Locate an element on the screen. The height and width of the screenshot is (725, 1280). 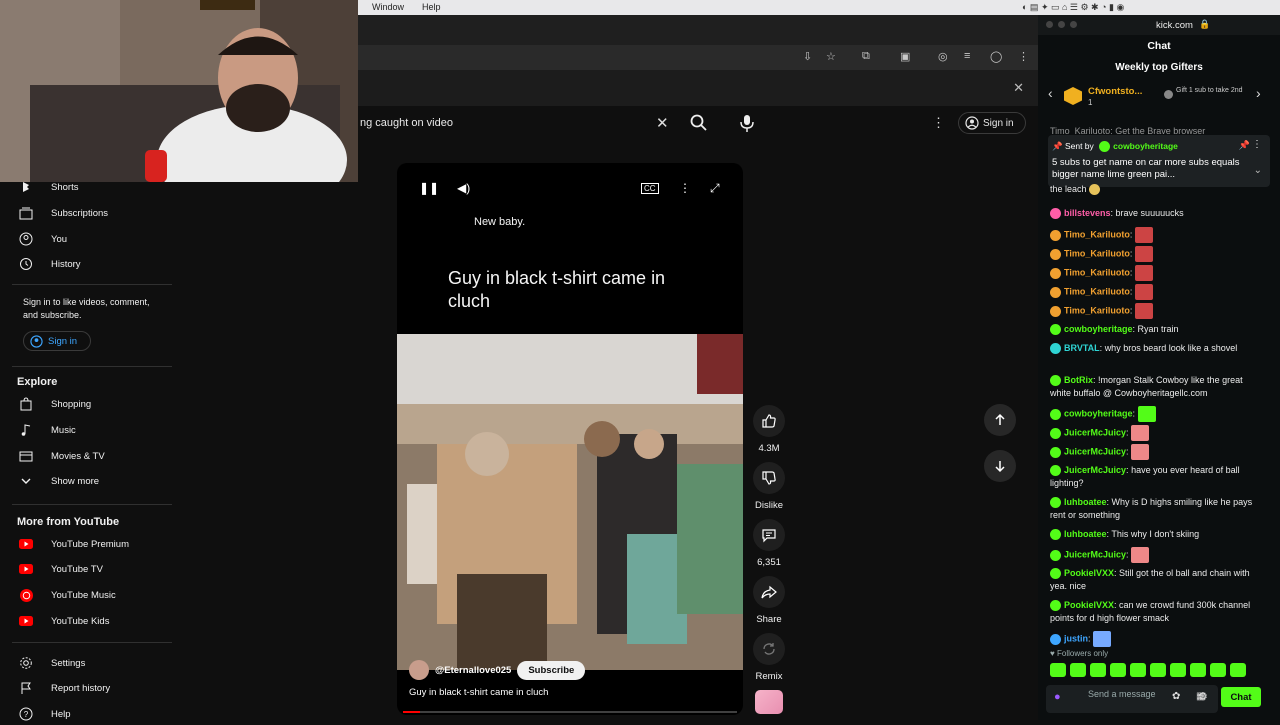
chat-message: cowboyheritage: Ryan train is located at coordinates (1157, 329).